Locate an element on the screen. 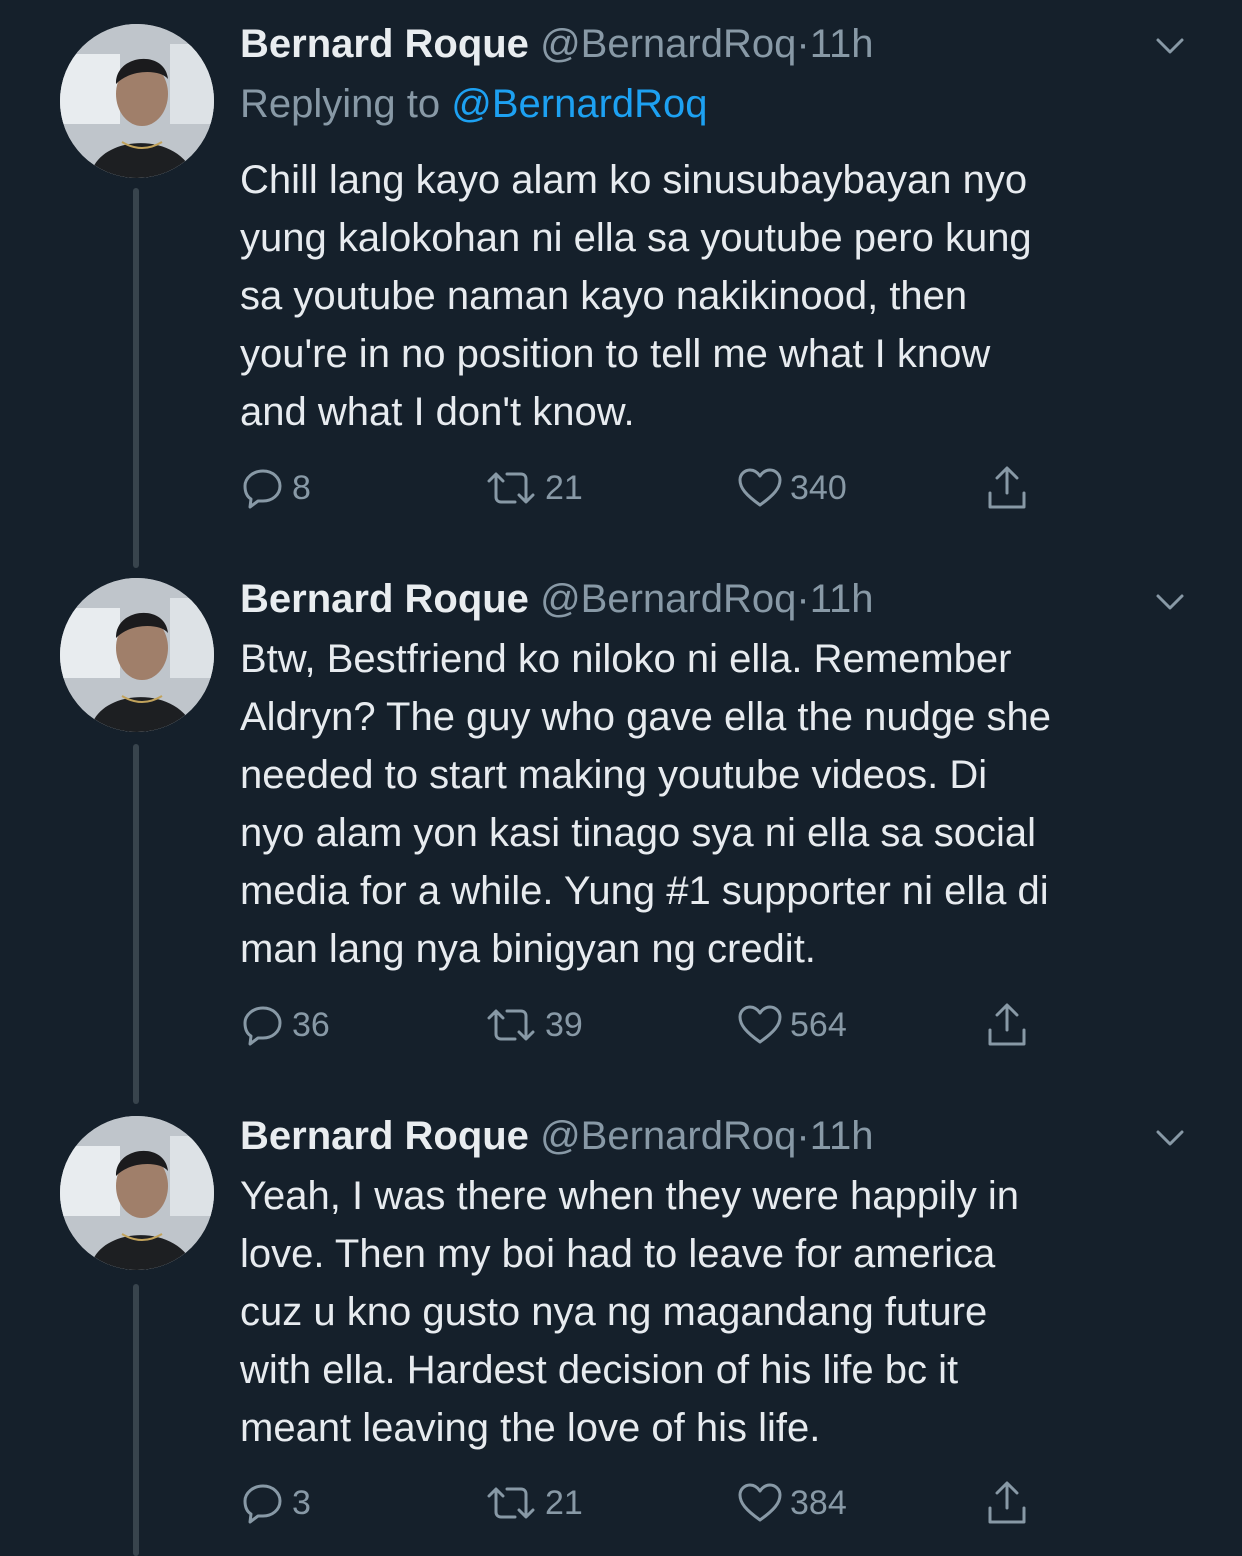 The height and width of the screenshot is (1556, 1242). reply-count: 36 is located at coordinates (311, 1024).